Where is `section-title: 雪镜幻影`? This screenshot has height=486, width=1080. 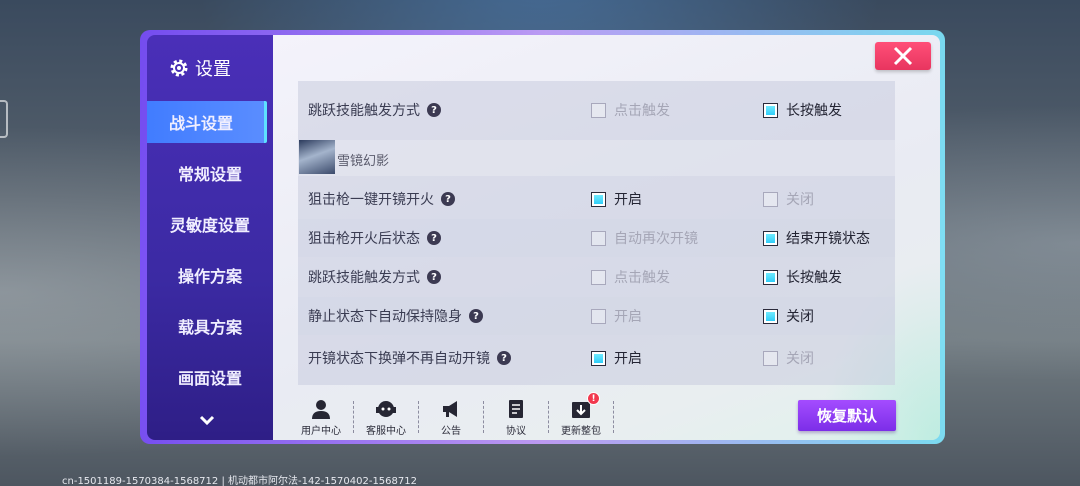 section-title: 雪镜幻影 is located at coordinates (363, 161).